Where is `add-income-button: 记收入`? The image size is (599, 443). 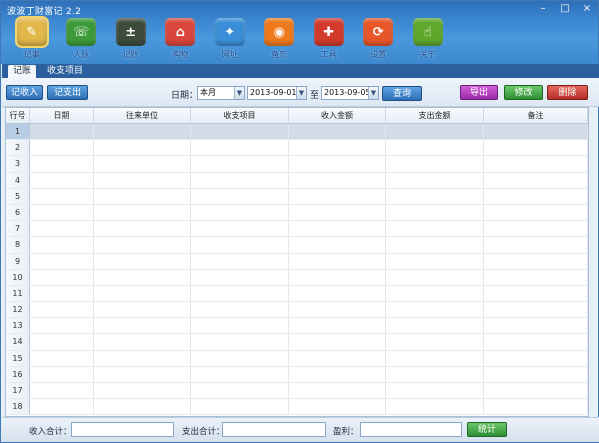
add-income-button: 记收入 is located at coordinates (24, 92).